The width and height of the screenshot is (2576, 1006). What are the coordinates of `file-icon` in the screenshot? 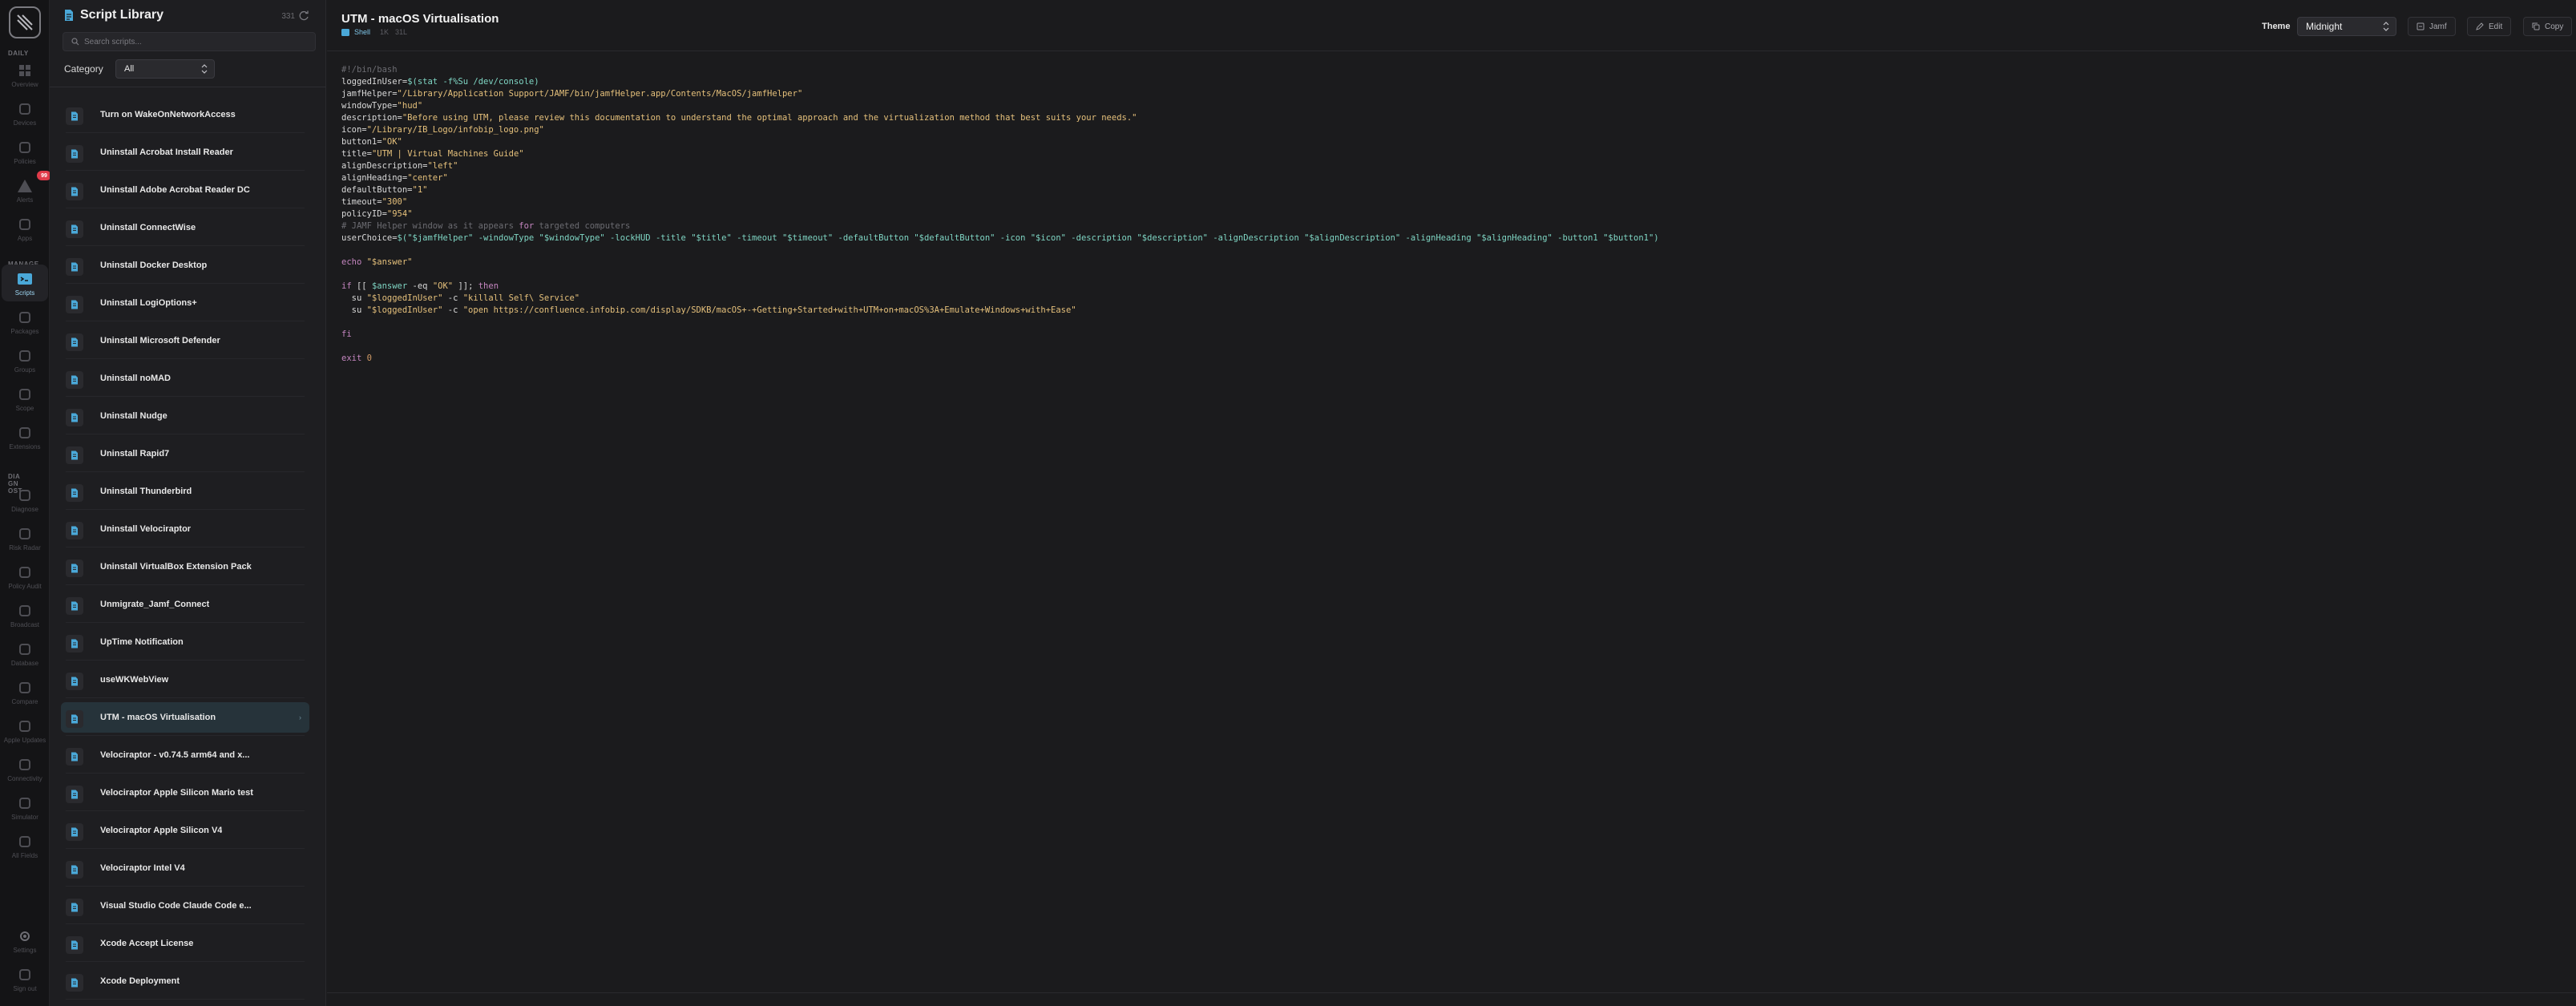 It's located at (69, 15).